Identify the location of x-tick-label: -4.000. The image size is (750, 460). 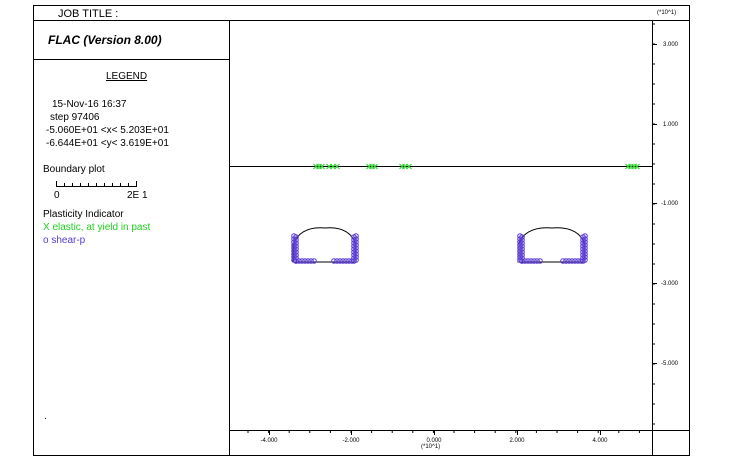
(269, 441).